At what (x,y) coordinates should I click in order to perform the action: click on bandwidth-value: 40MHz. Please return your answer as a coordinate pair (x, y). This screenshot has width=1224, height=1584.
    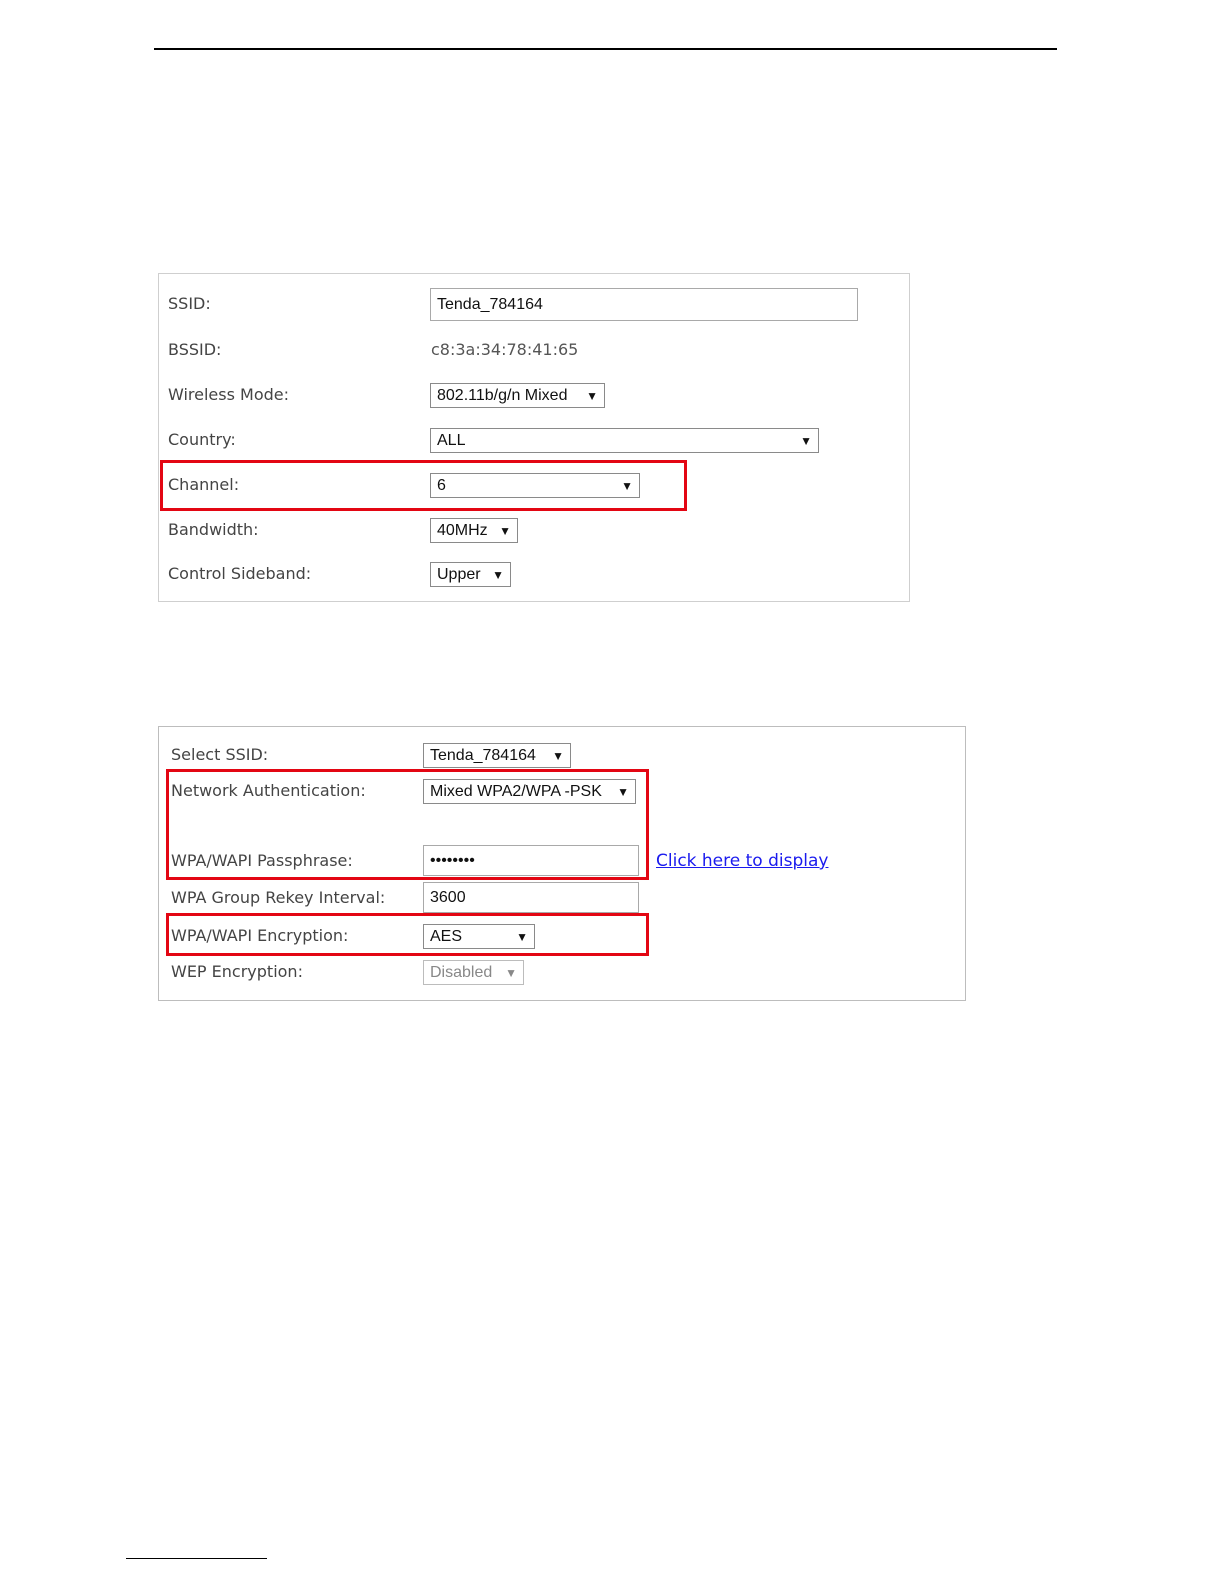
    Looking at the image, I should click on (462, 530).